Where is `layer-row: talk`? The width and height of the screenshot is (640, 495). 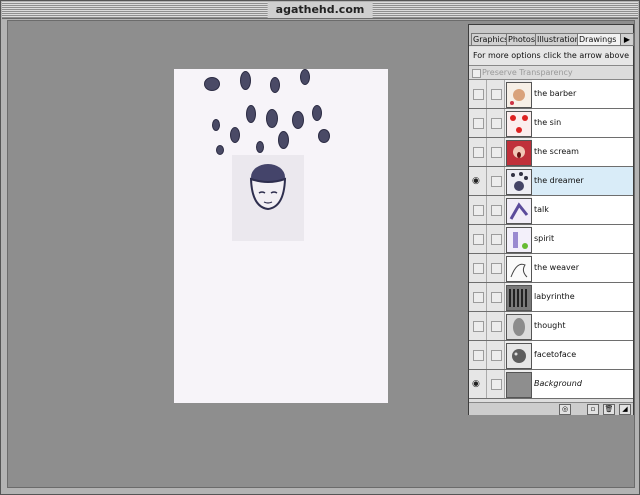
layer-row: talk is located at coordinates (551, 210).